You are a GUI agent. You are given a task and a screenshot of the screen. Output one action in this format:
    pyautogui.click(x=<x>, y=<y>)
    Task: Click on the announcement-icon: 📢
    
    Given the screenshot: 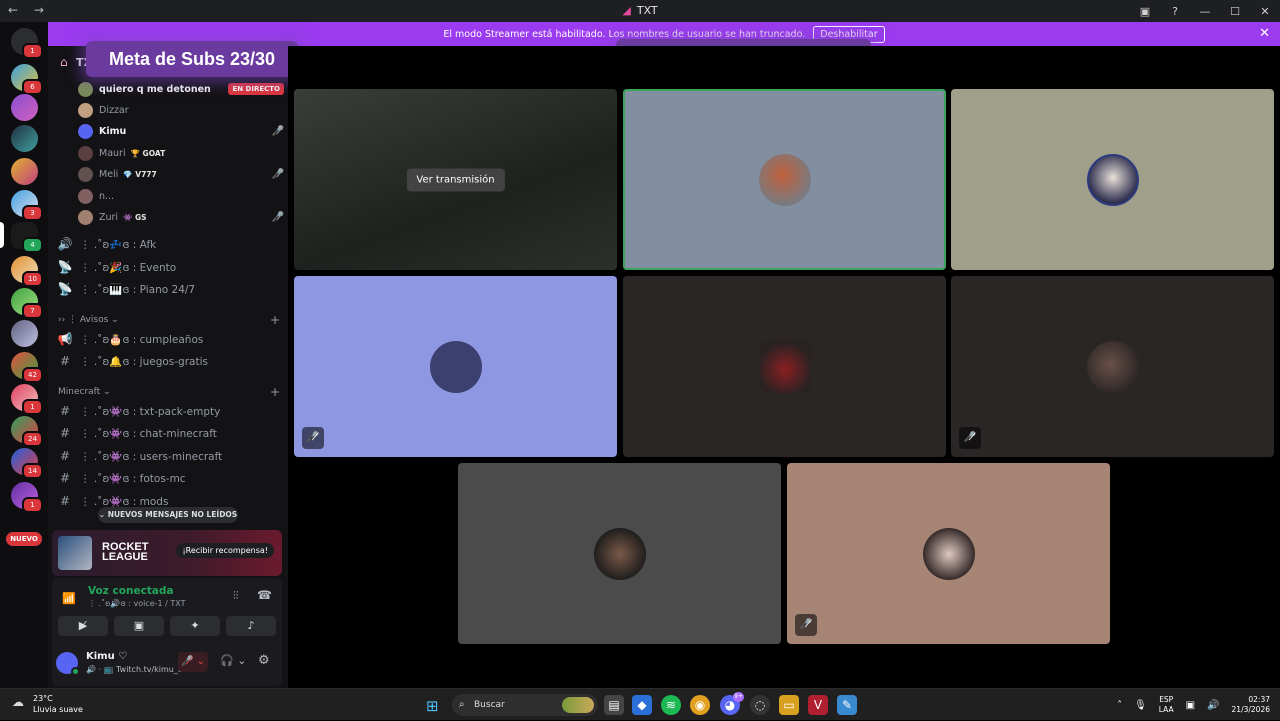 What is the action you would take?
    pyautogui.click(x=65, y=339)
    